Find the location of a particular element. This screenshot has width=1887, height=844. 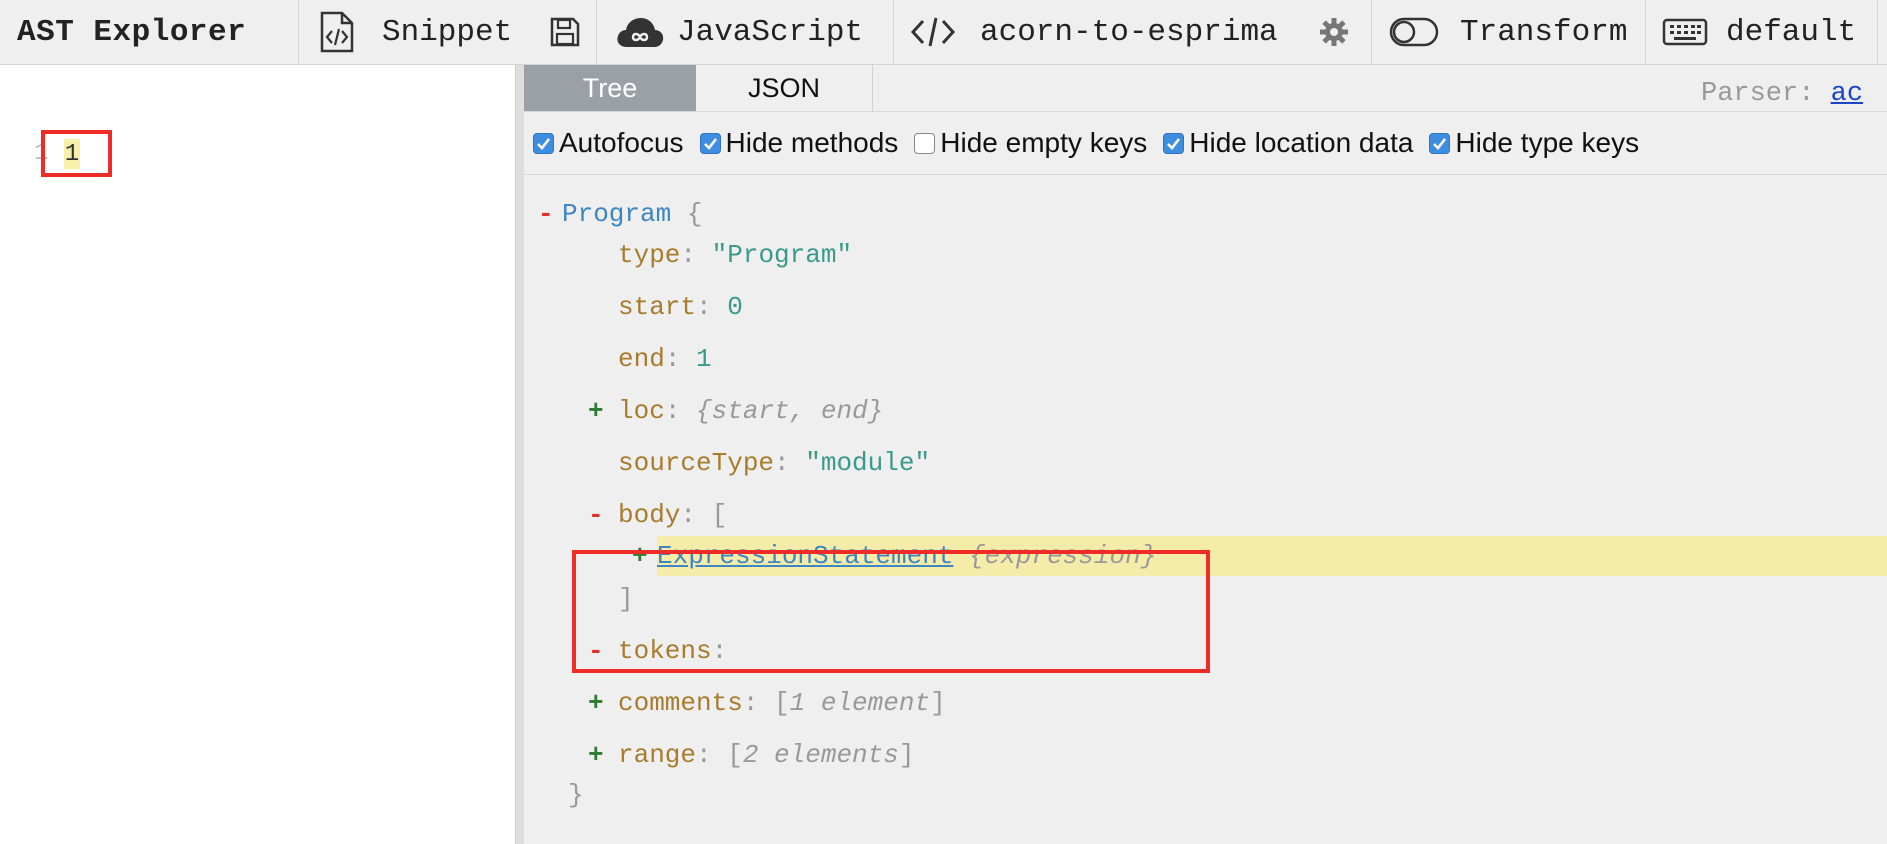

property-key: sourceType is located at coordinates (696, 463).